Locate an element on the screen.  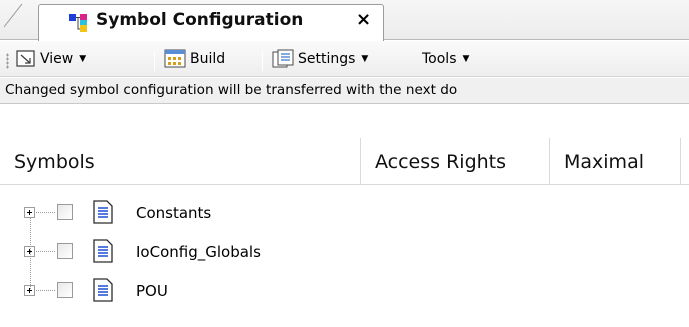
build-button: Build is located at coordinates (194, 59).